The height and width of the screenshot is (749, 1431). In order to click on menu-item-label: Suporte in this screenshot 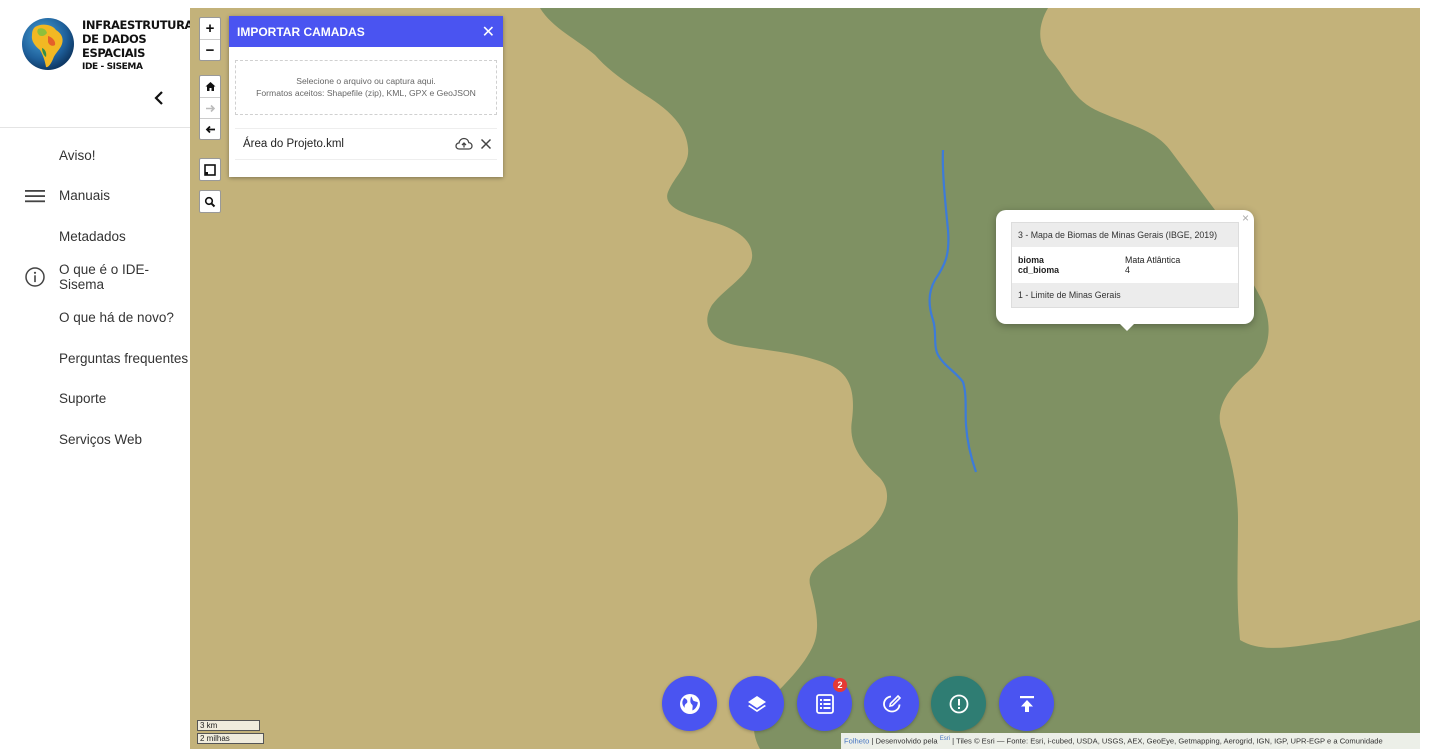, I will do `click(83, 399)`.